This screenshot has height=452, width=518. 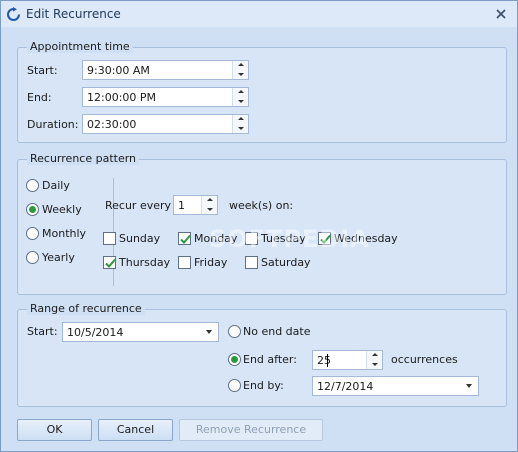 I want to click on radio-weekly-label: Weekly, so click(x=62, y=209).